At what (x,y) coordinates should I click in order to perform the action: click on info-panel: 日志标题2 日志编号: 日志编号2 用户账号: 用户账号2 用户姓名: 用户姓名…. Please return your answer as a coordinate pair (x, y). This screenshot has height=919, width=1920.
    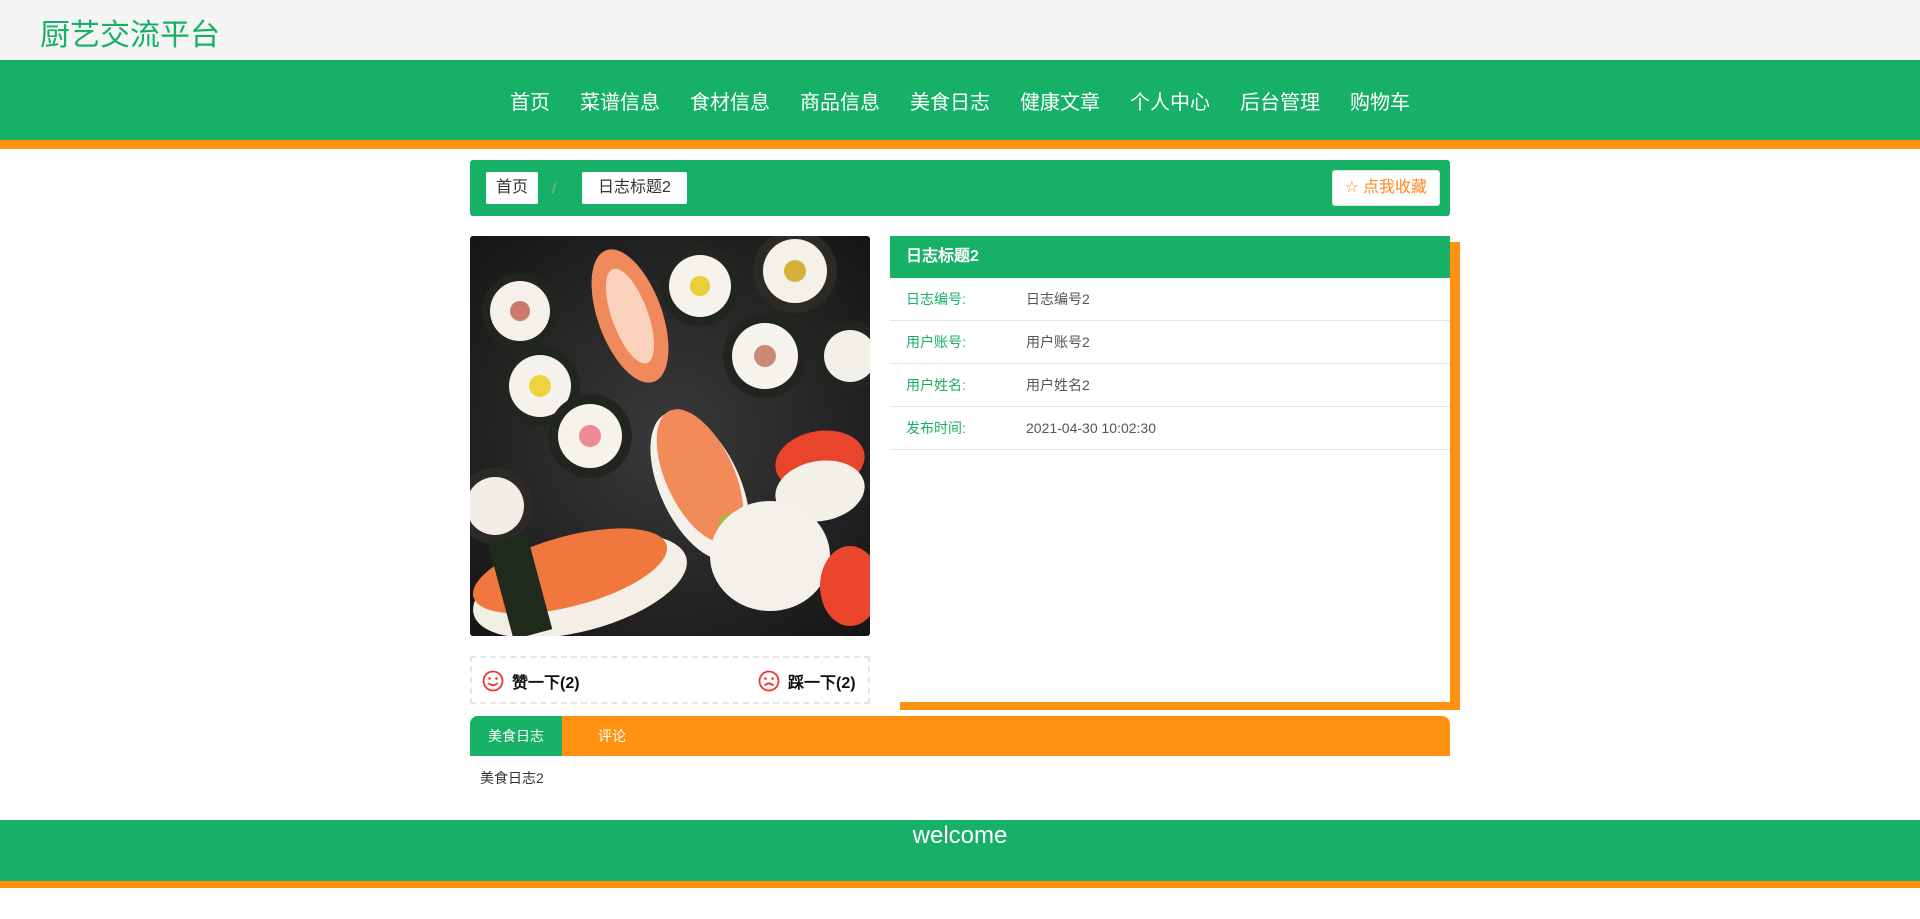
    Looking at the image, I should click on (1170, 469).